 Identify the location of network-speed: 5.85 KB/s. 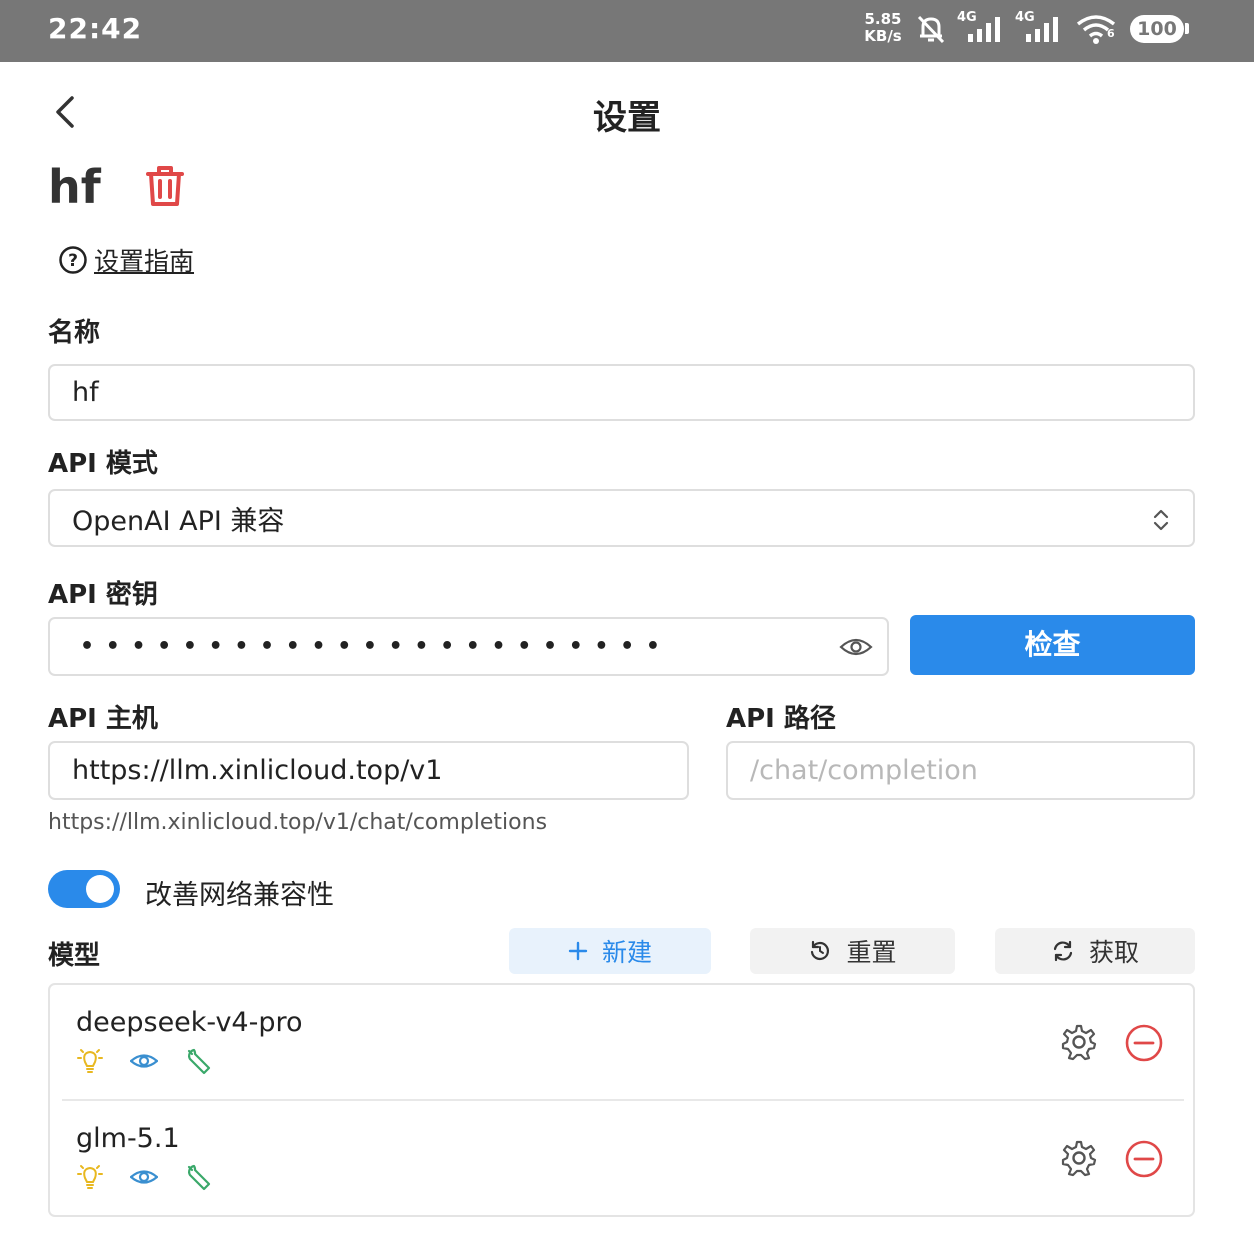
(883, 28).